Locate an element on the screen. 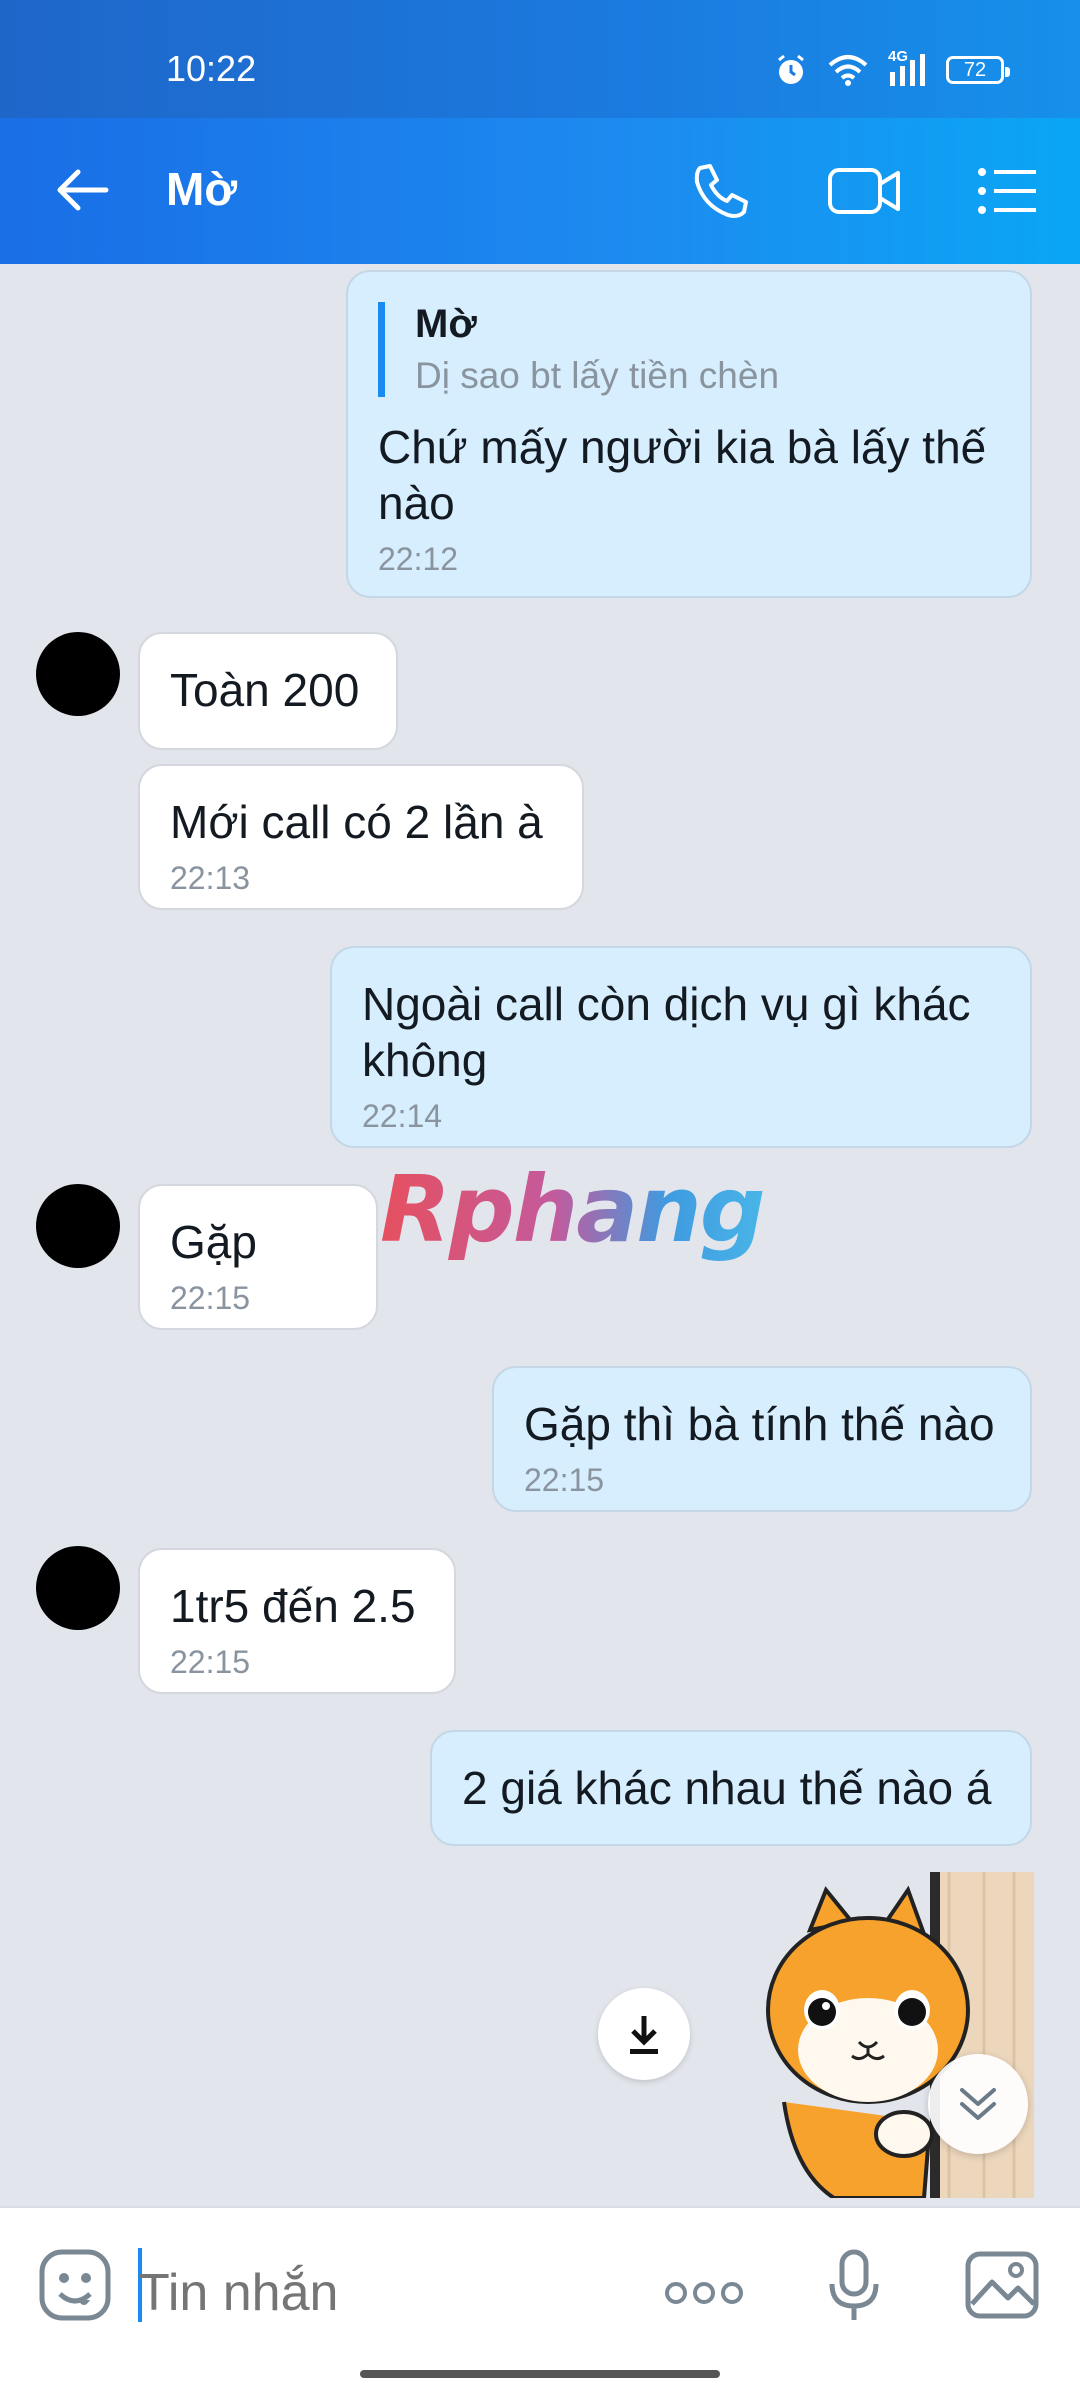 Image resolution: width=1080 pixels, height=2402 pixels. microphone-icon is located at coordinates (854, 2286).